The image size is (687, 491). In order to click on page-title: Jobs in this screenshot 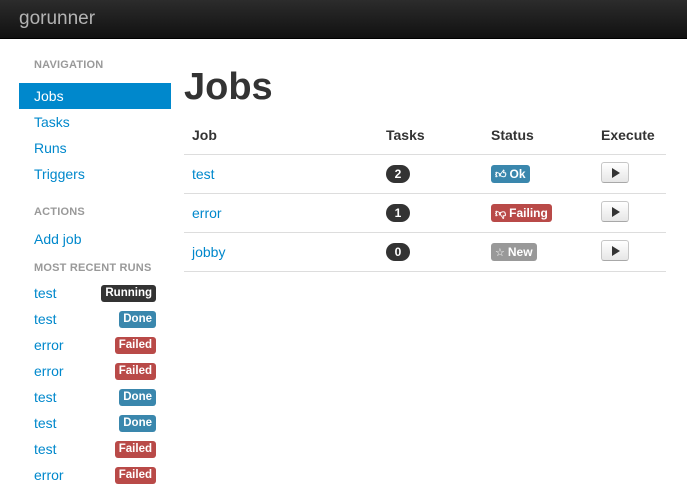, I will do `click(228, 87)`.